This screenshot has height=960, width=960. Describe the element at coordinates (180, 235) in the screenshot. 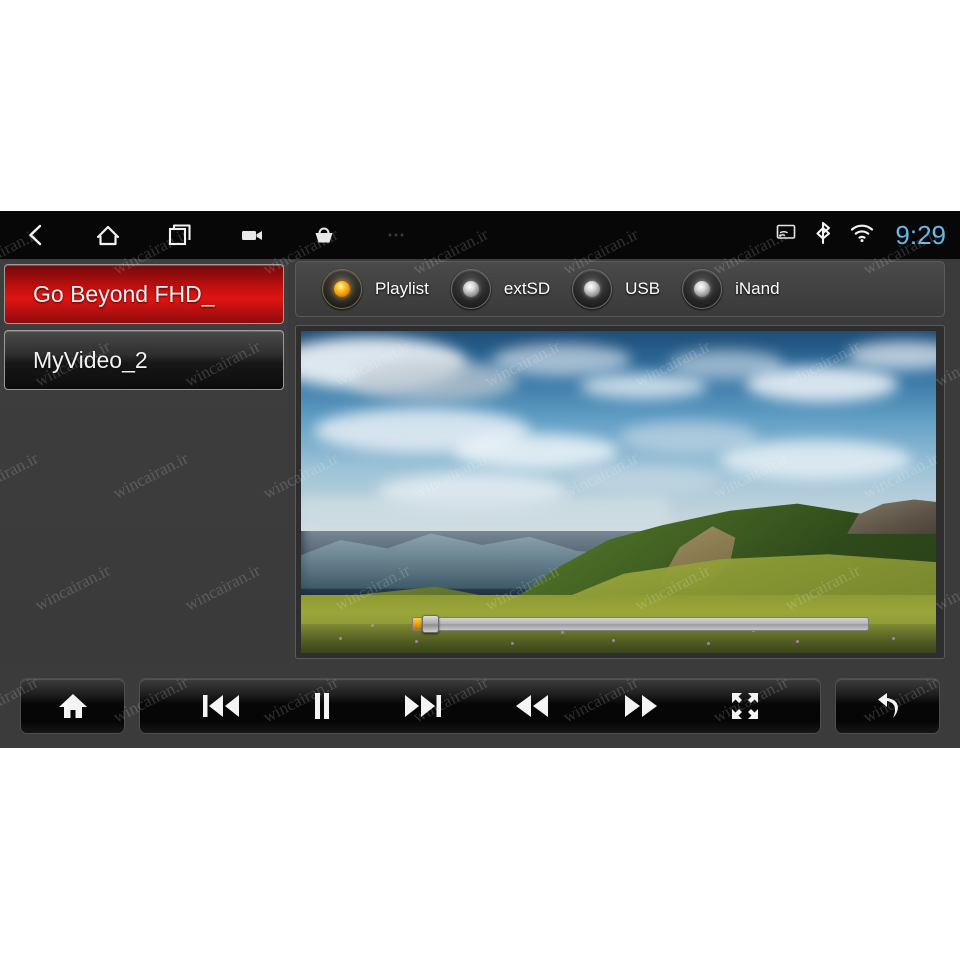

I see `recents-icon` at that location.